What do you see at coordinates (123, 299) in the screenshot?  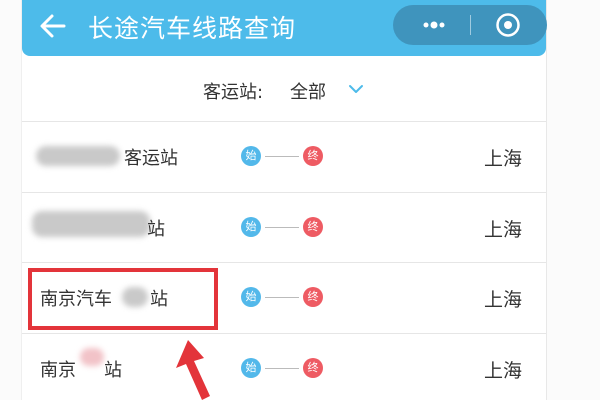 I see `highlight-box` at bounding box center [123, 299].